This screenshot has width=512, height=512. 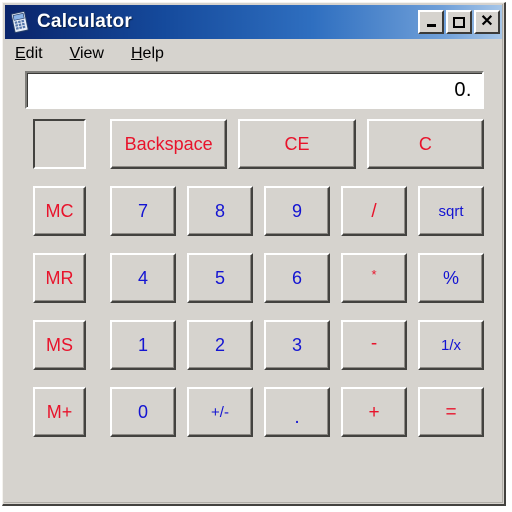 I want to click on divide-button: /, so click(x=374, y=211).